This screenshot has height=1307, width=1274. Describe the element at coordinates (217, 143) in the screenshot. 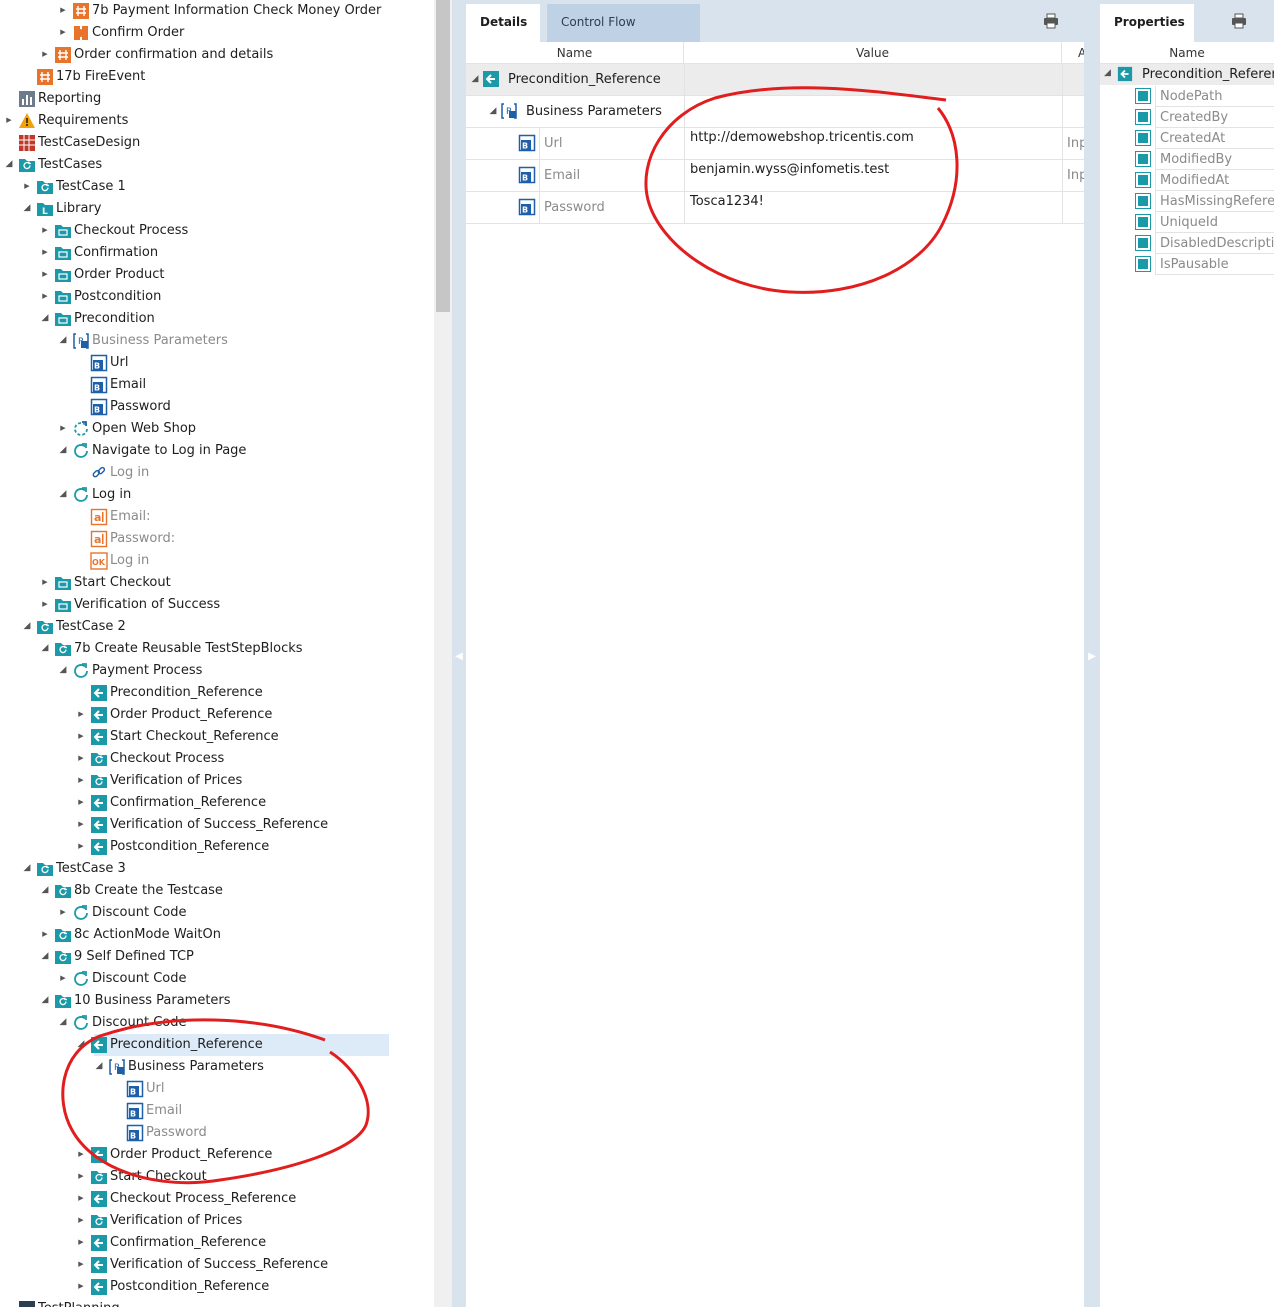

I see `tree-item: TestCaseDesign` at that location.